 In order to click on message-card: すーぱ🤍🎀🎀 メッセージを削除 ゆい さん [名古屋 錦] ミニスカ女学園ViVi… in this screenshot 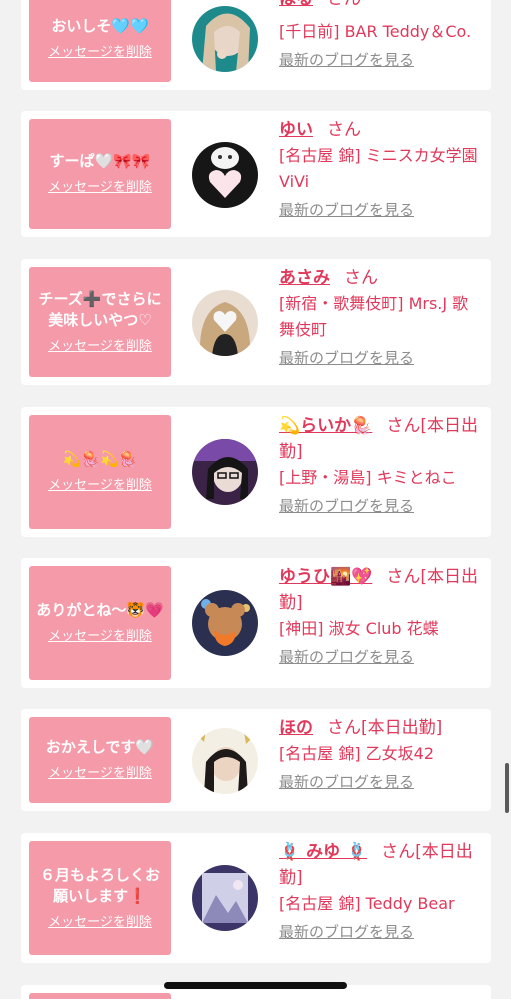, I will do `click(256, 174)`.